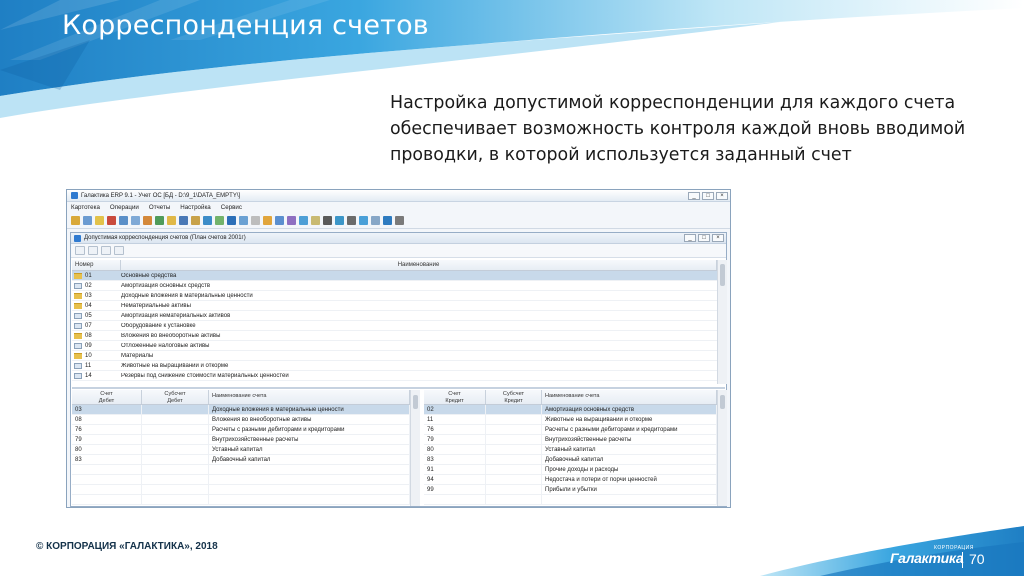 The width and height of the screenshot is (1024, 576). What do you see at coordinates (399, 220) in the screenshot?
I see `exit-icon` at bounding box center [399, 220].